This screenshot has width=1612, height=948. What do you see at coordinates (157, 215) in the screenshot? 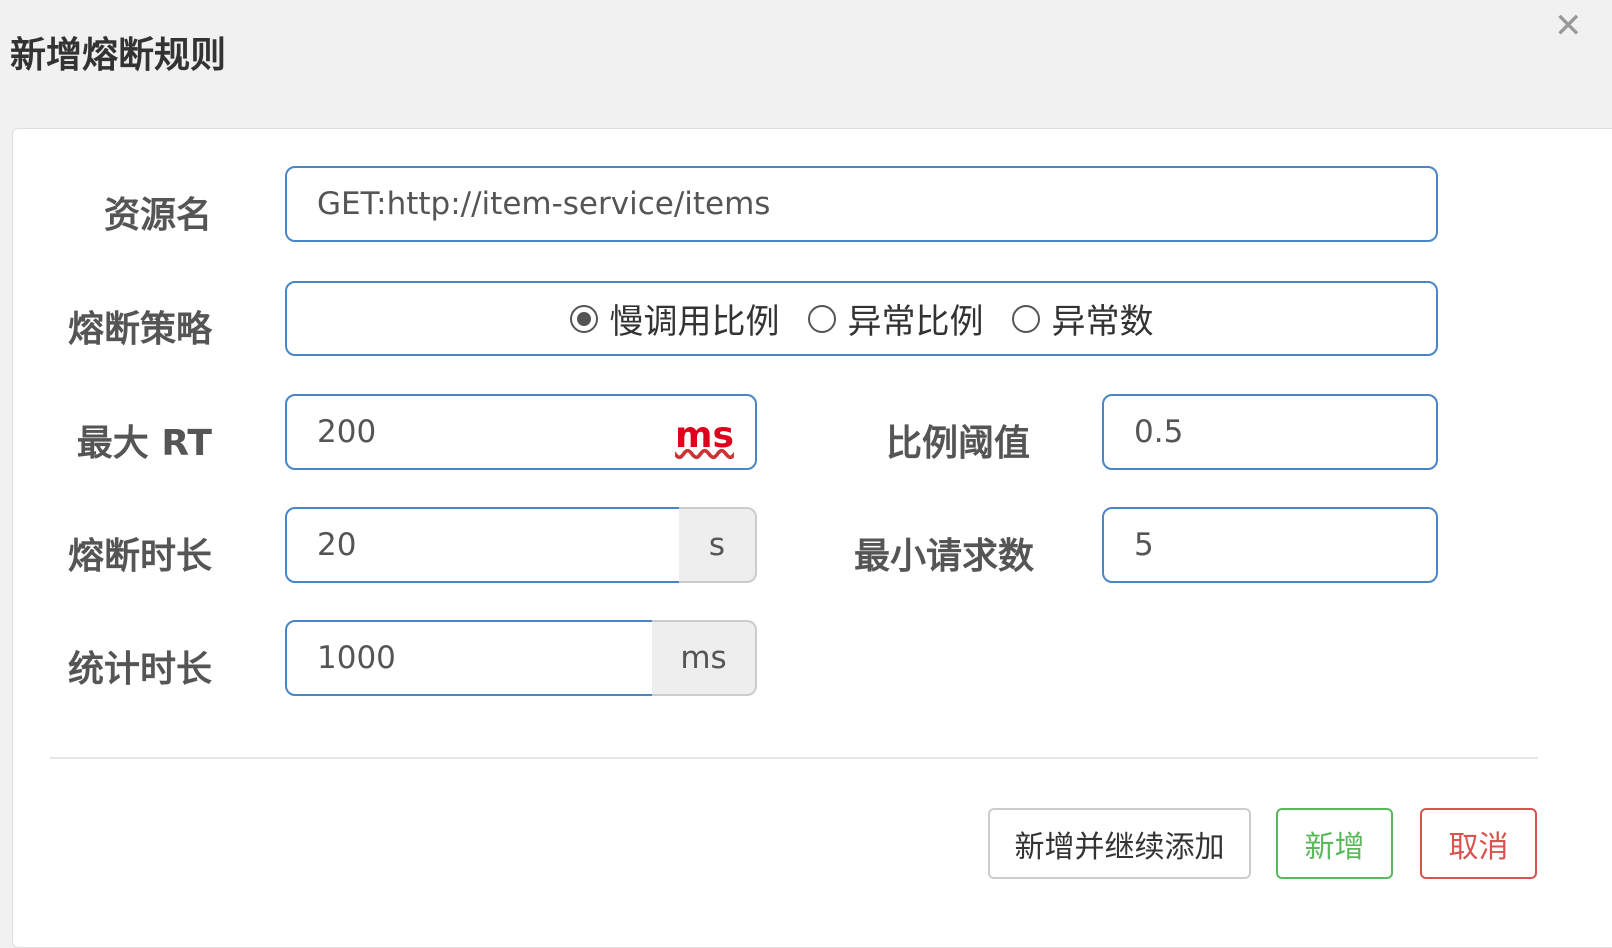
I see `resource-label: 资源名` at bounding box center [157, 215].